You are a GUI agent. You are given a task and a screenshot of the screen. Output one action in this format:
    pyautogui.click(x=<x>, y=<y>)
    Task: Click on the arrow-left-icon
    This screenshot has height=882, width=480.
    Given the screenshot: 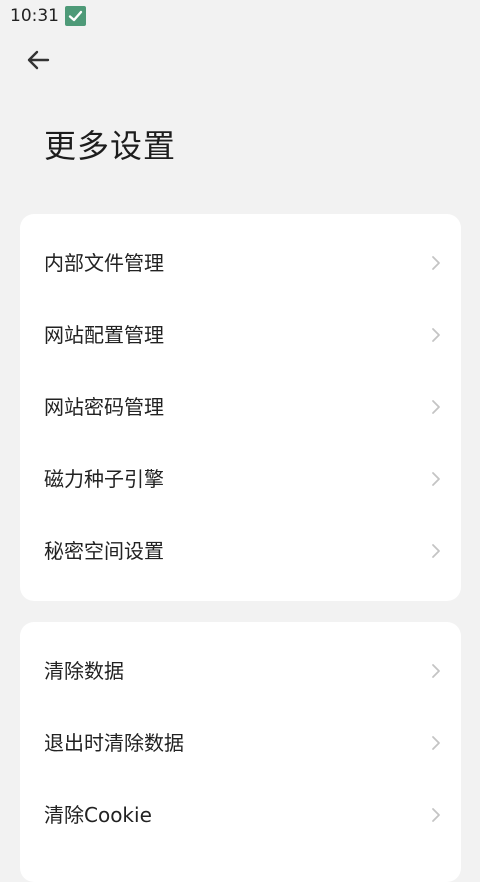 What is the action you would take?
    pyautogui.click(x=38, y=62)
    